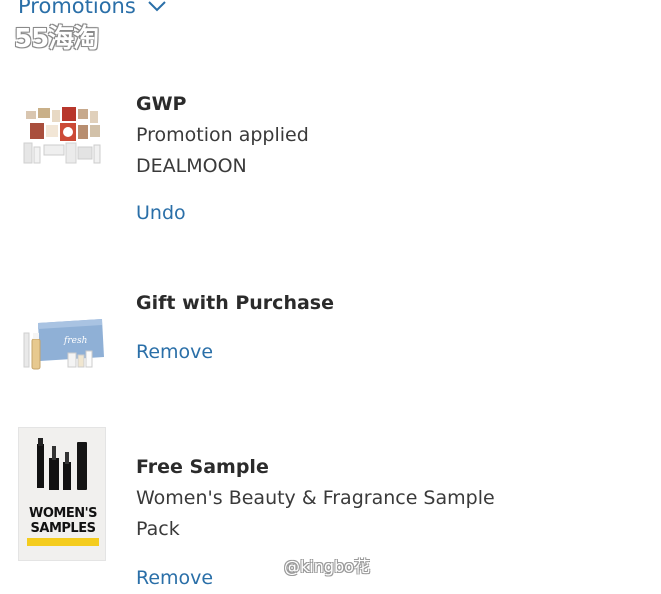  I want to click on promotions-header: Promotions, so click(93, 9).